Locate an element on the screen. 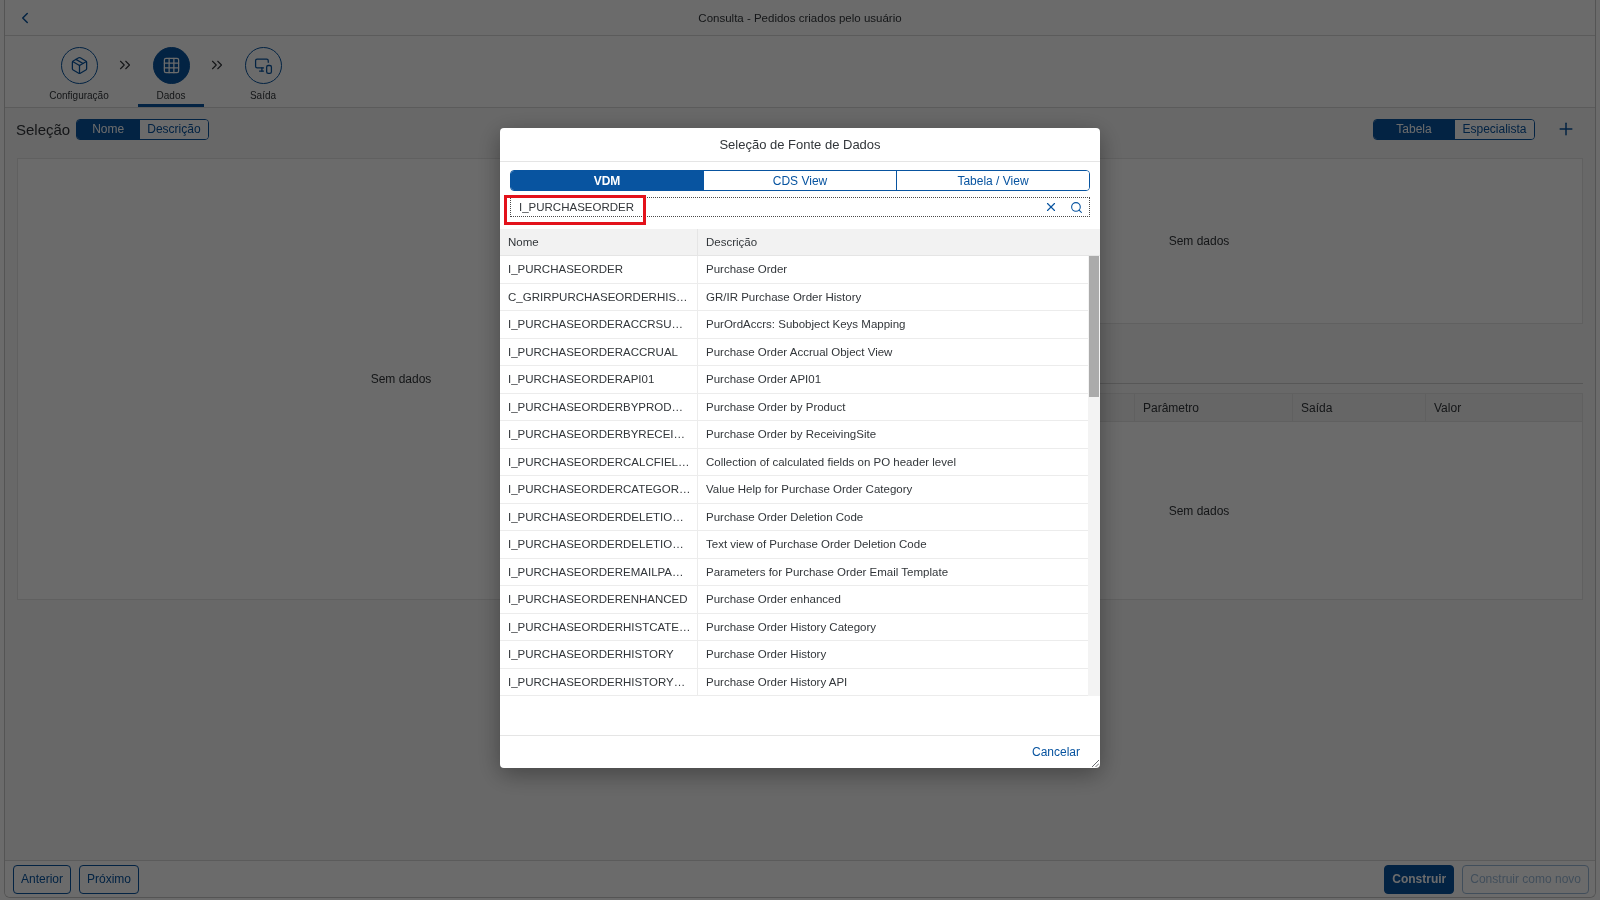  page-title: Consulta - Pedidos criados pelo usuário is located at coordinates (800, 17).